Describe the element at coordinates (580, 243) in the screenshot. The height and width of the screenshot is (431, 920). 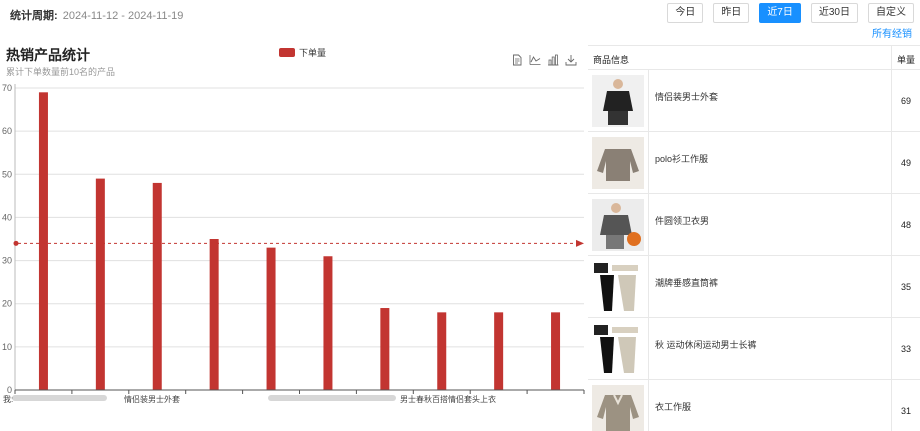
I see `average-line-arrow` at that location.